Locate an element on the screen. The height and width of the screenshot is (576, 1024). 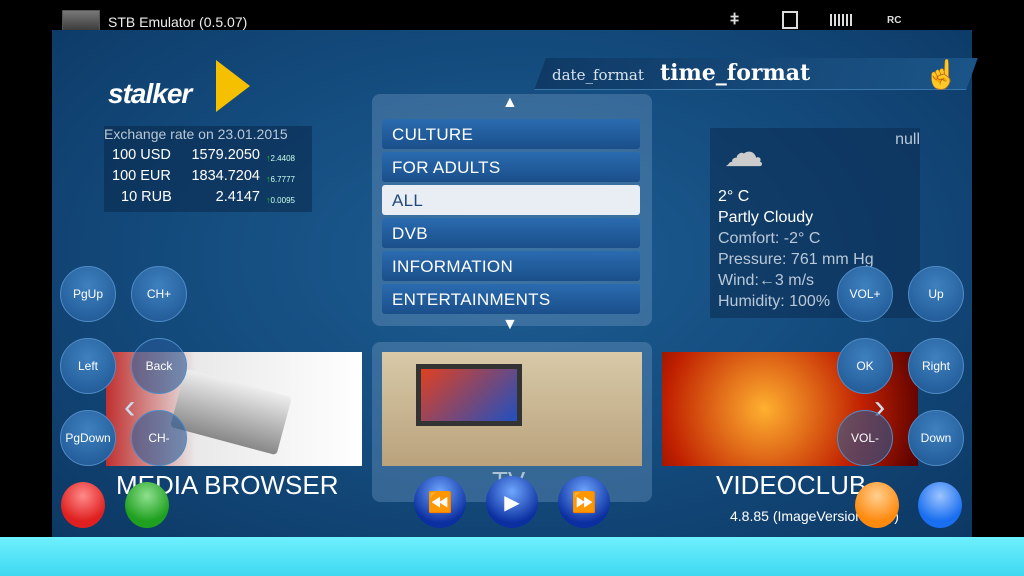
weather-comfort: Comfort: -2° C is located at coordinates (769, 238).